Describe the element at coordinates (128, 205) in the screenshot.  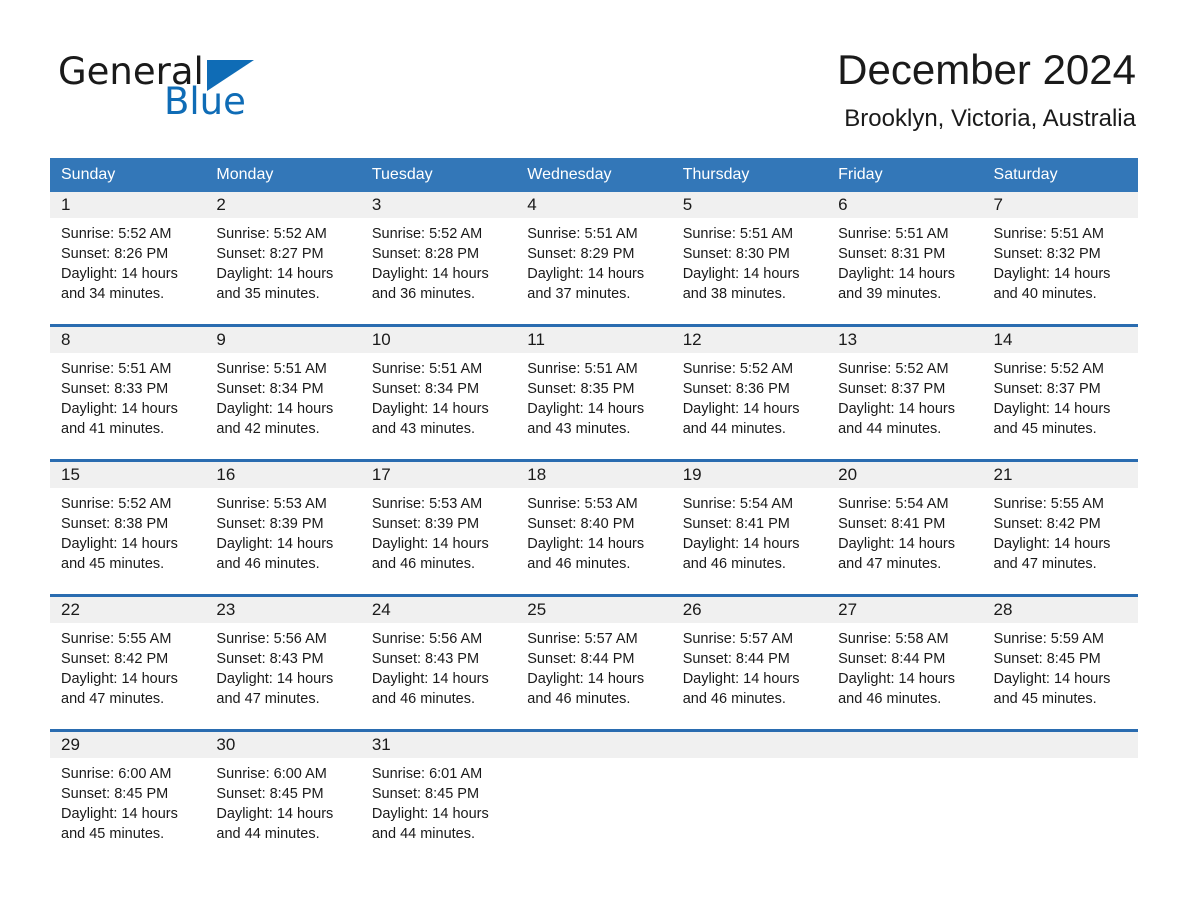
I see `day-number: 1` at that location.